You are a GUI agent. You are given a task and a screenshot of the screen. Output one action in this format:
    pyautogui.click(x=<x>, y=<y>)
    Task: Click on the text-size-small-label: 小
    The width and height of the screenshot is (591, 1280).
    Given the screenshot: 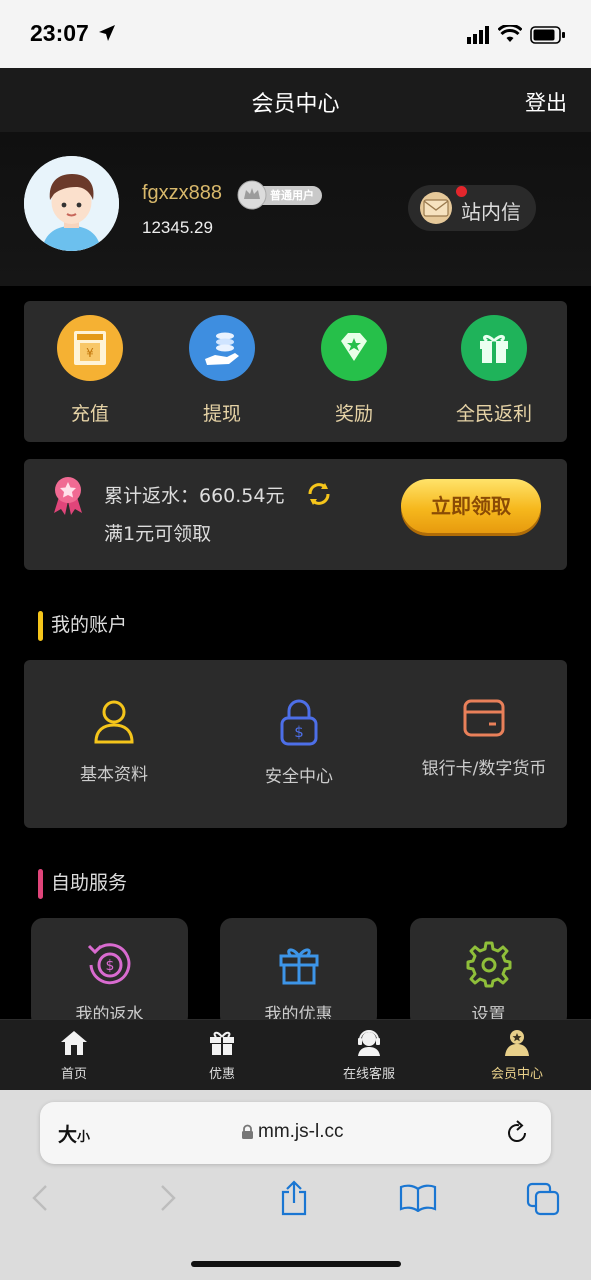 What is the action you would take?
    pyautogui.click(x=84, y=1137)
    